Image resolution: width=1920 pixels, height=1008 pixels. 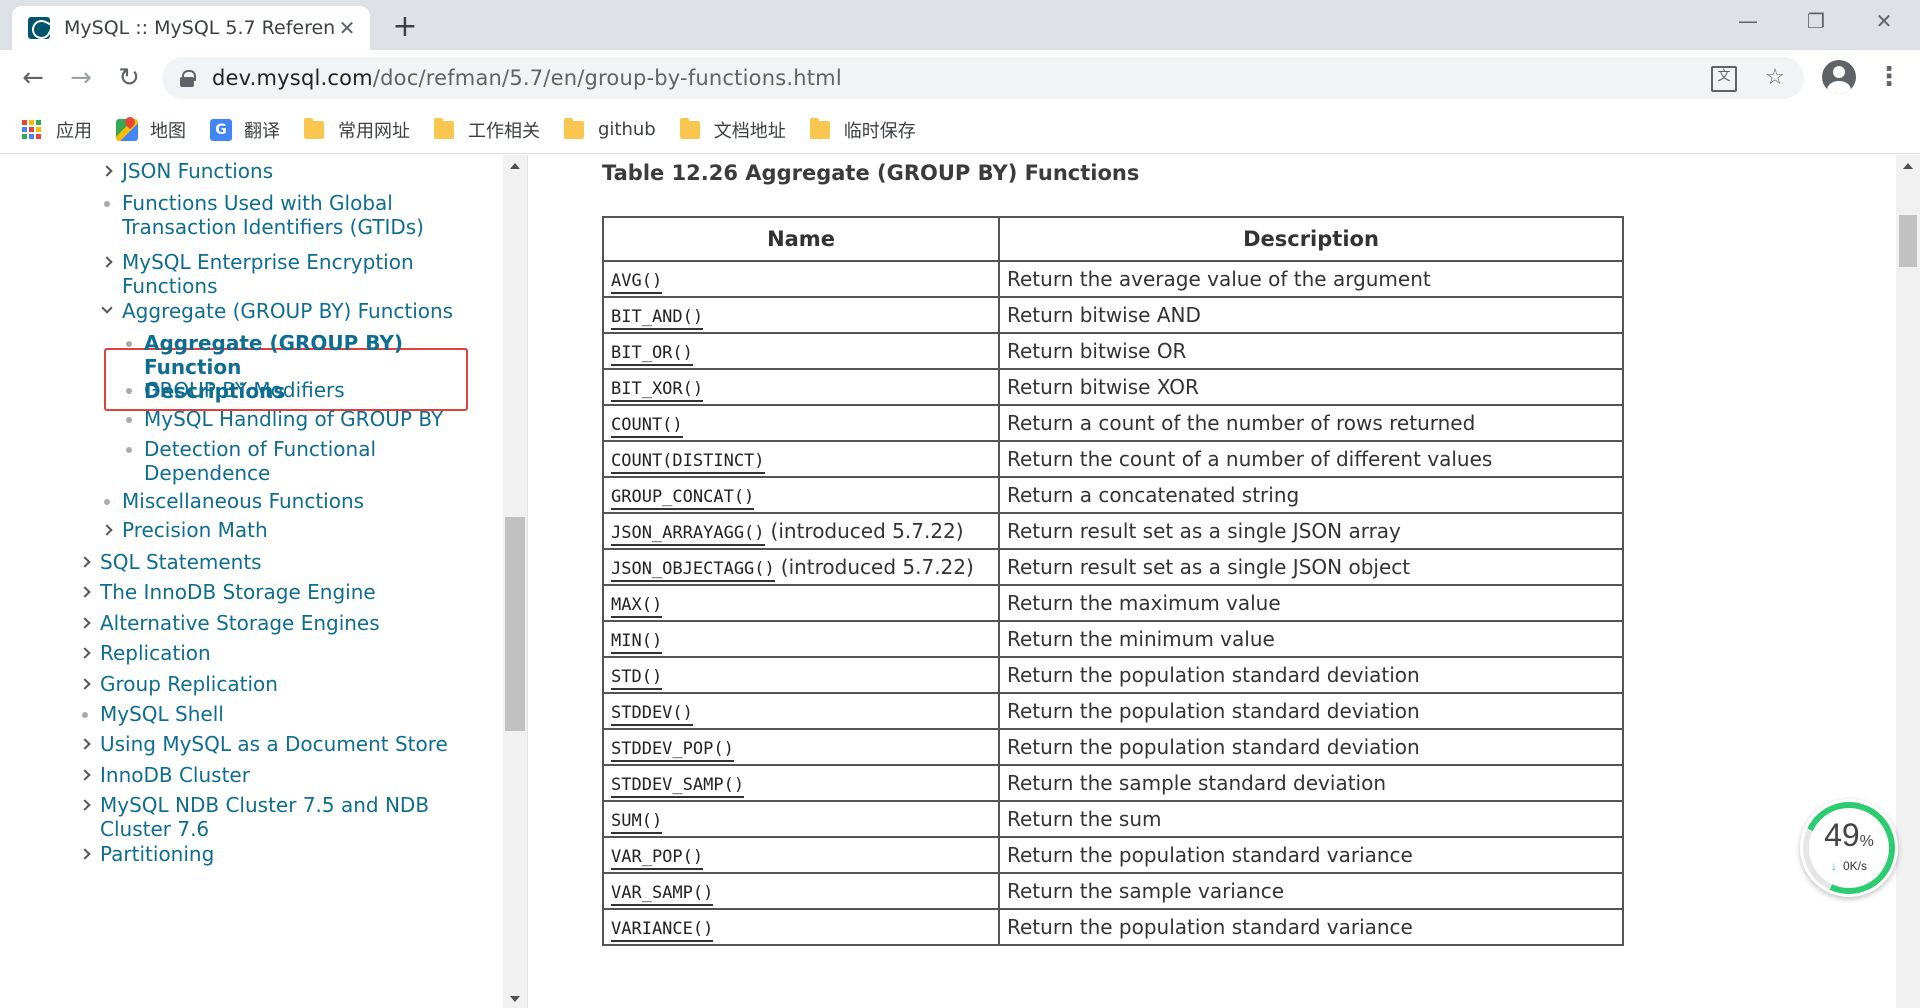 I want to click on sidebar-item-label: MySQL NDB Cluster 7.5 and NDB Cluster 7.6, so click(x=265, y=817).